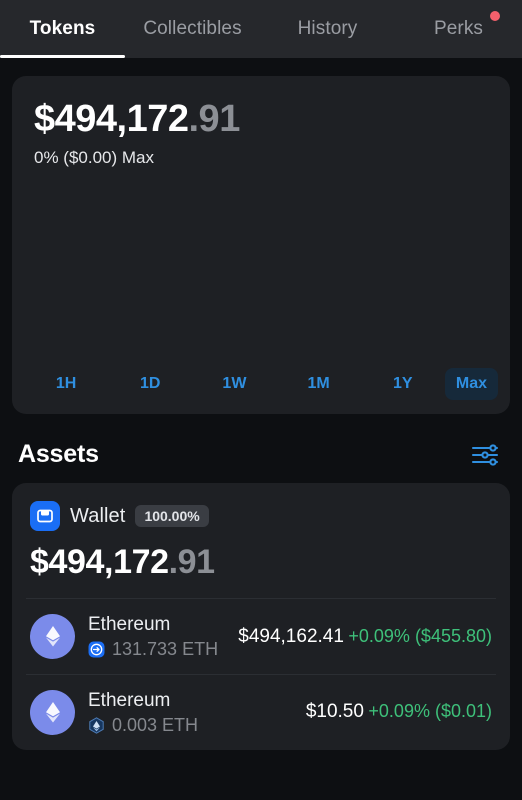  What do you see at coordinates (98, 515) in the screenshot?
I see `wallet-name: Wallet` at bounding box center [98, 515].